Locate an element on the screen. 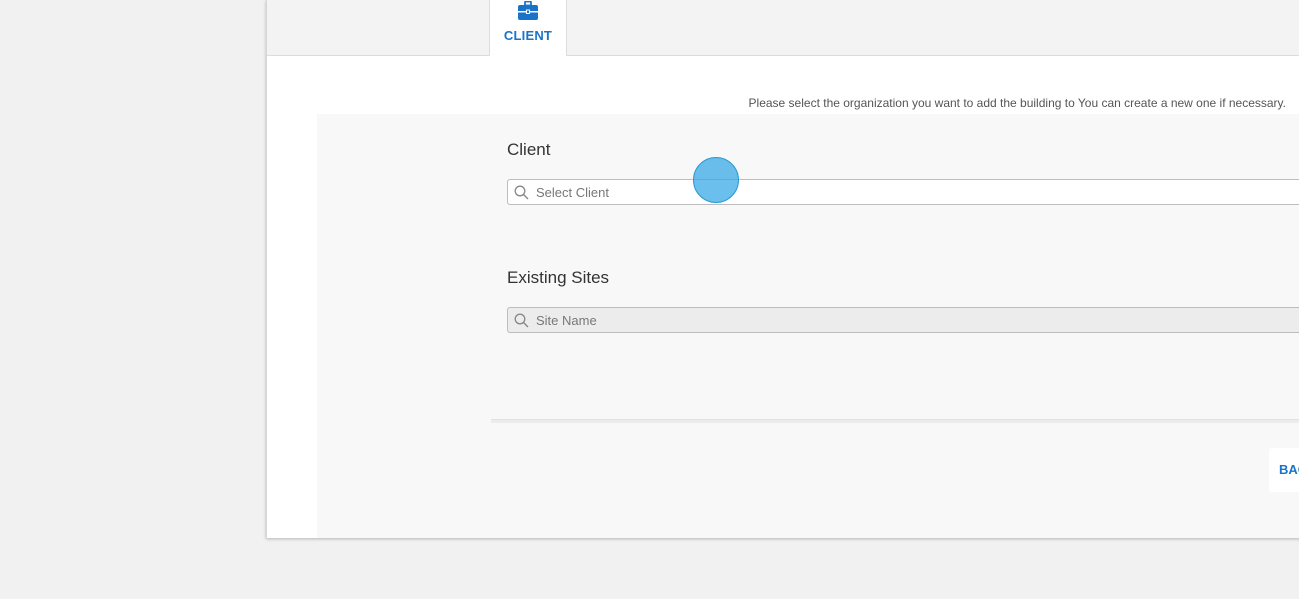 This screenshot has height=599, width=1299. cursor-indicator is located at coordinates (716, 180).